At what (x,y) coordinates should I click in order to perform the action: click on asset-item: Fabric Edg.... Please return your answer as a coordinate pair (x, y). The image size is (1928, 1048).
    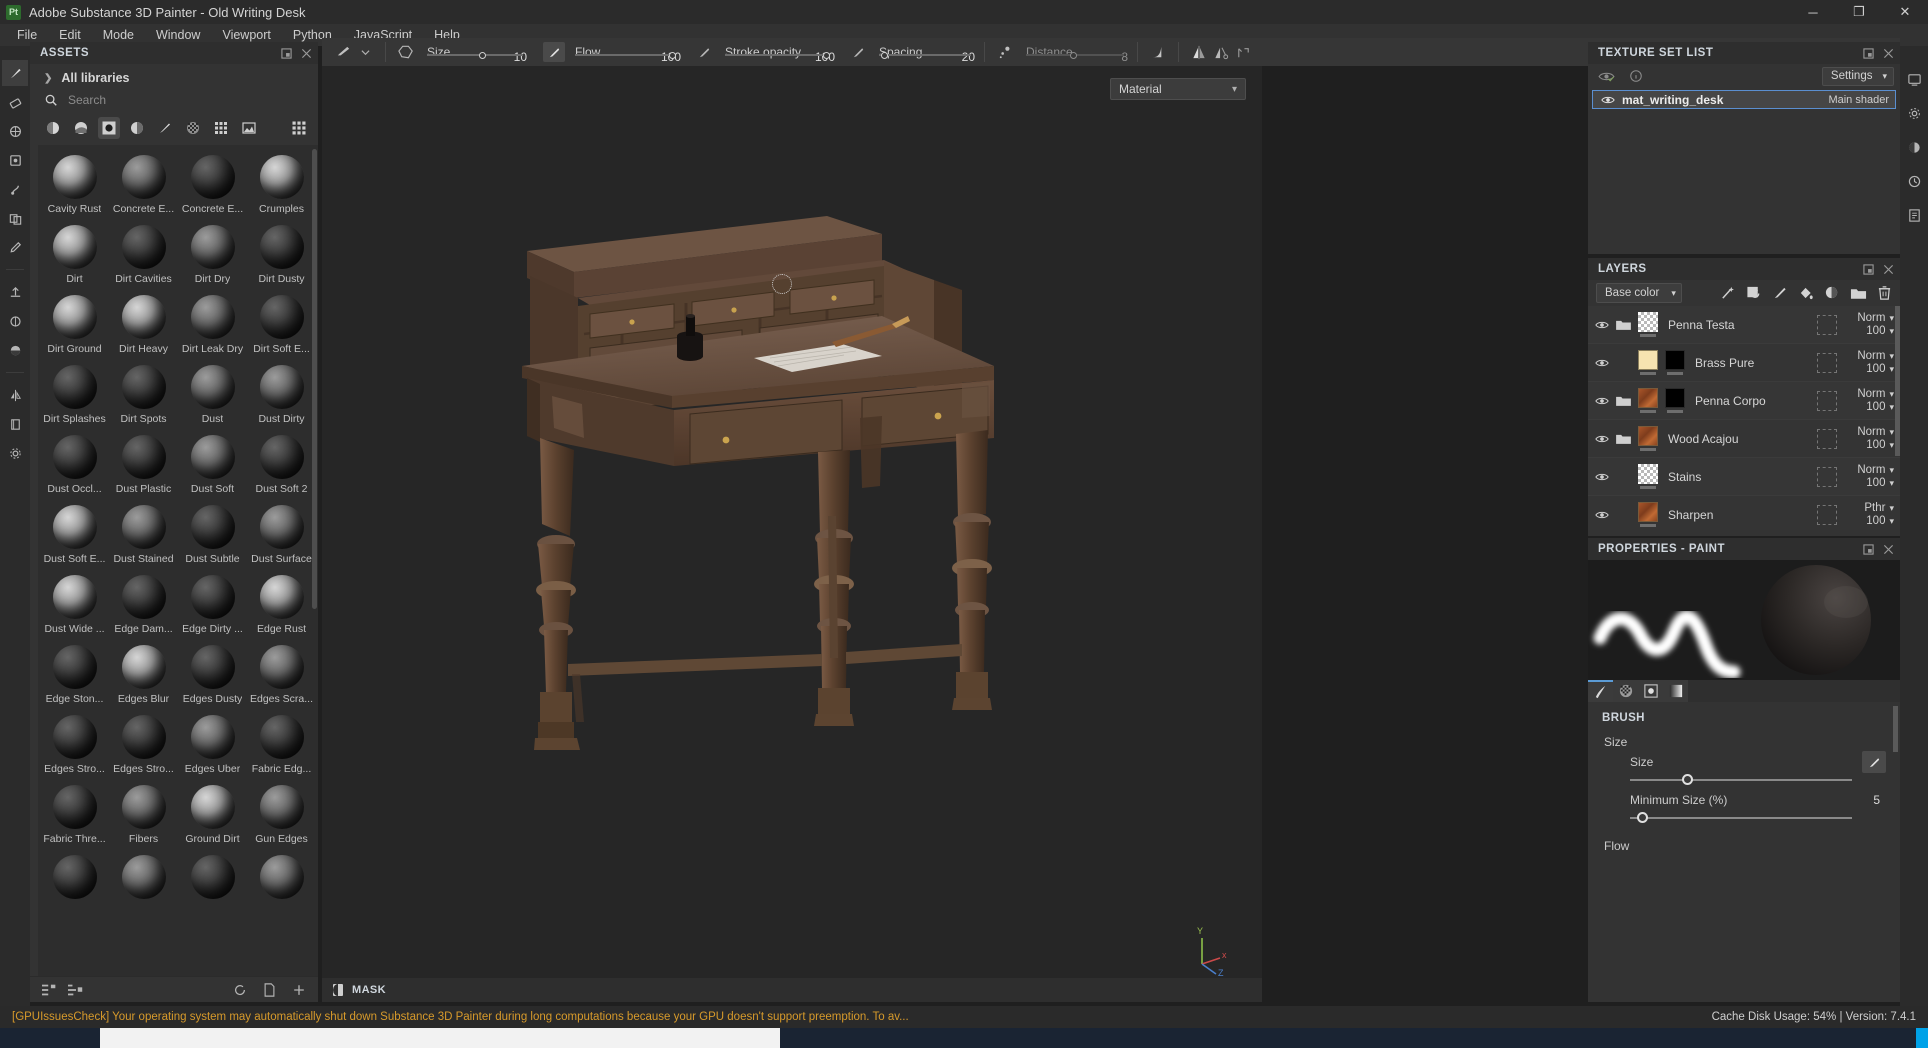
    Looking at the image, I should click on (281, 746).